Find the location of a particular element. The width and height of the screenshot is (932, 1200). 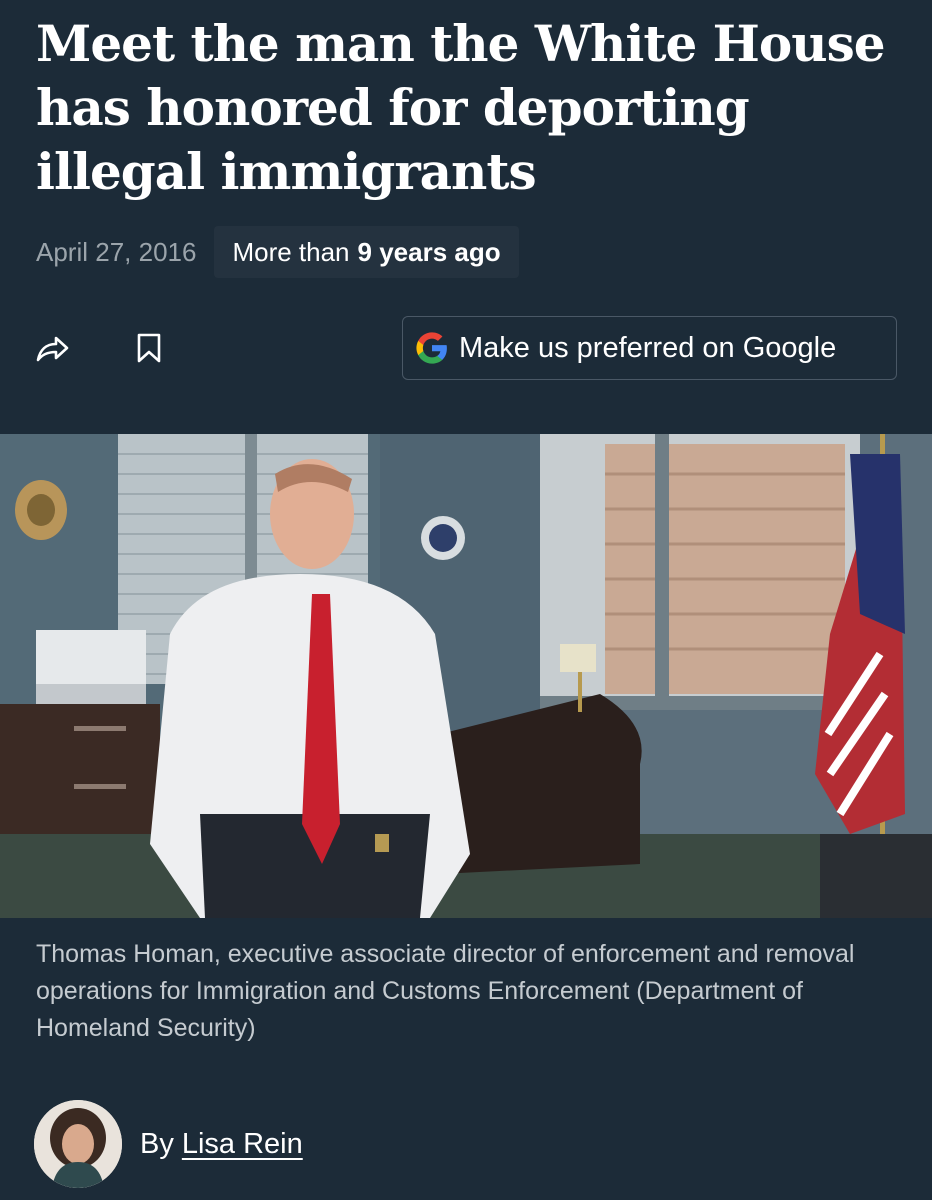

share-arrow-icon is located at coordinates (52, 349).